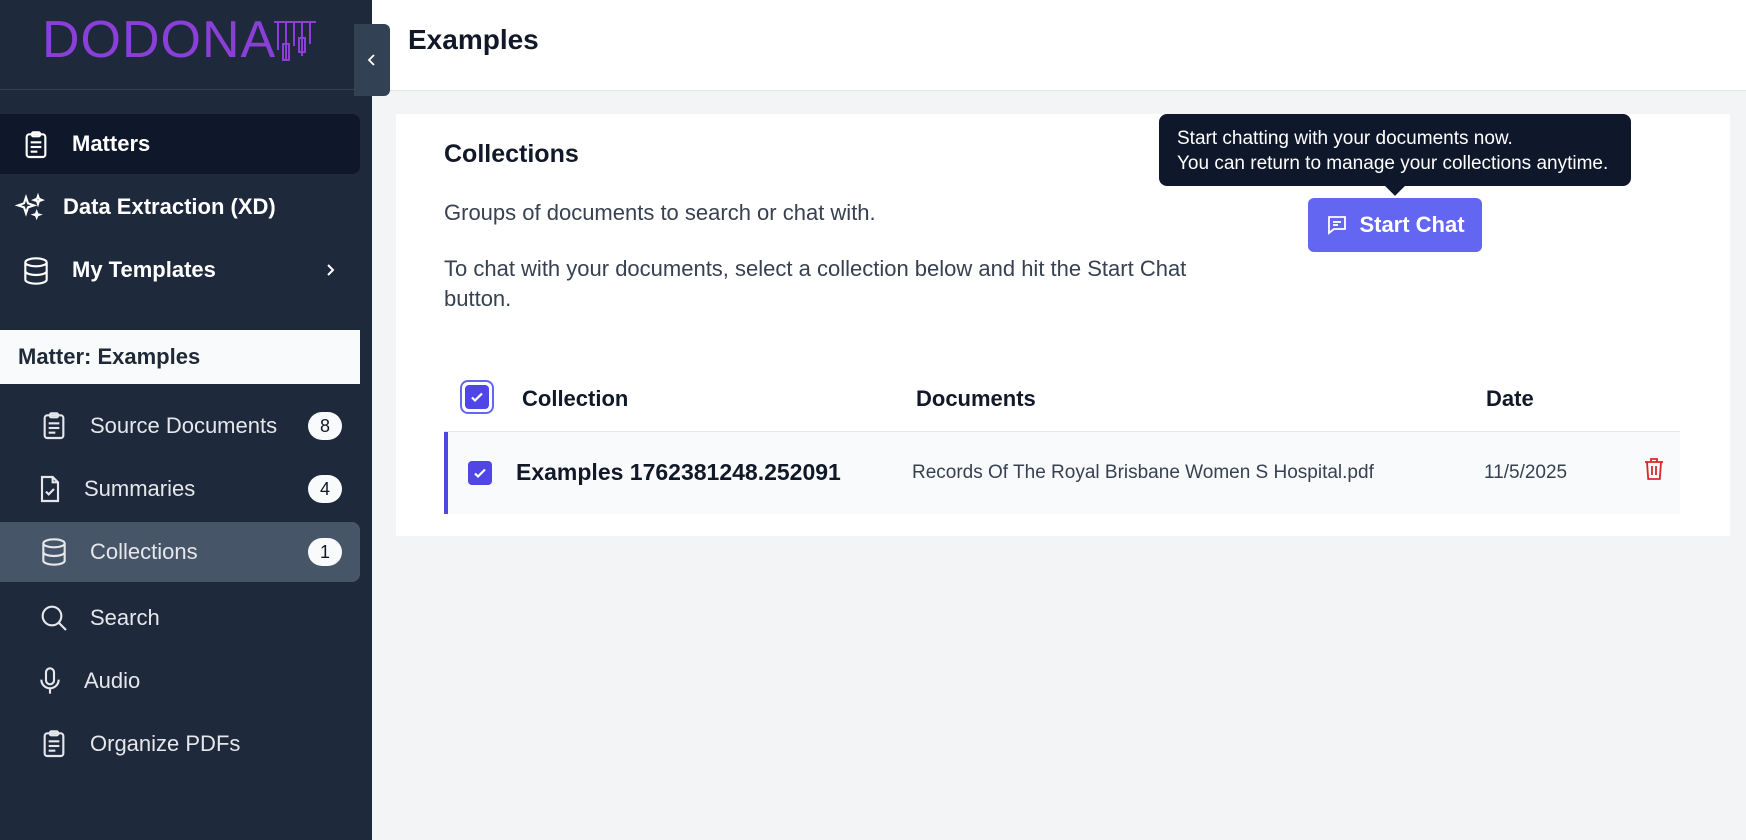 This screenshot has width=1746, height=840. I want to click on select-all-checkbox, so click(477, 397).